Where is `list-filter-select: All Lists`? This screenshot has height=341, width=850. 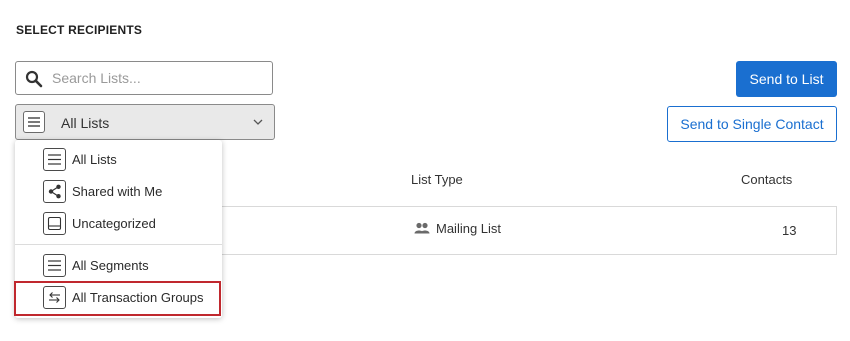
list-filter-select: All Lists is located at coordinates (145, 122).